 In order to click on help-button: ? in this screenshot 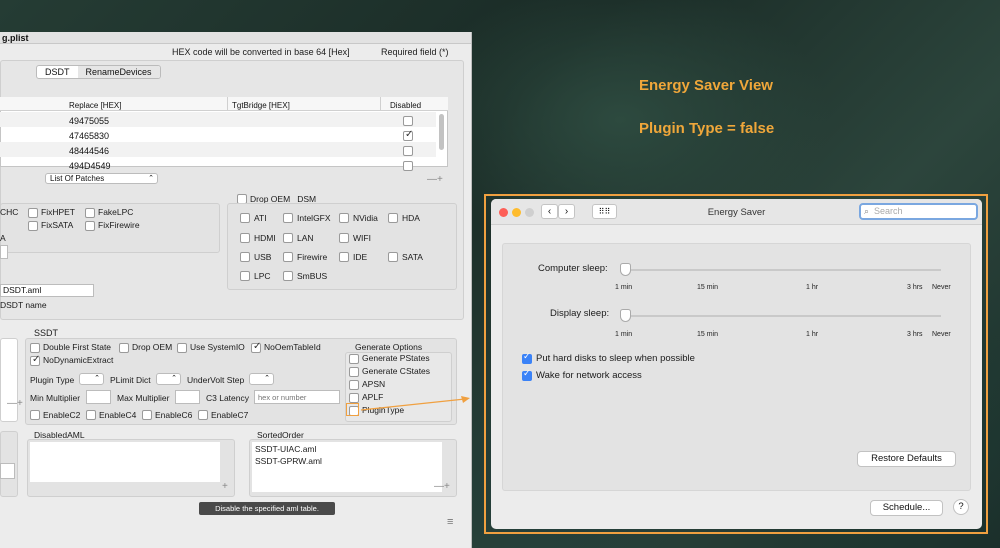, I will do `click(961, 507)`.